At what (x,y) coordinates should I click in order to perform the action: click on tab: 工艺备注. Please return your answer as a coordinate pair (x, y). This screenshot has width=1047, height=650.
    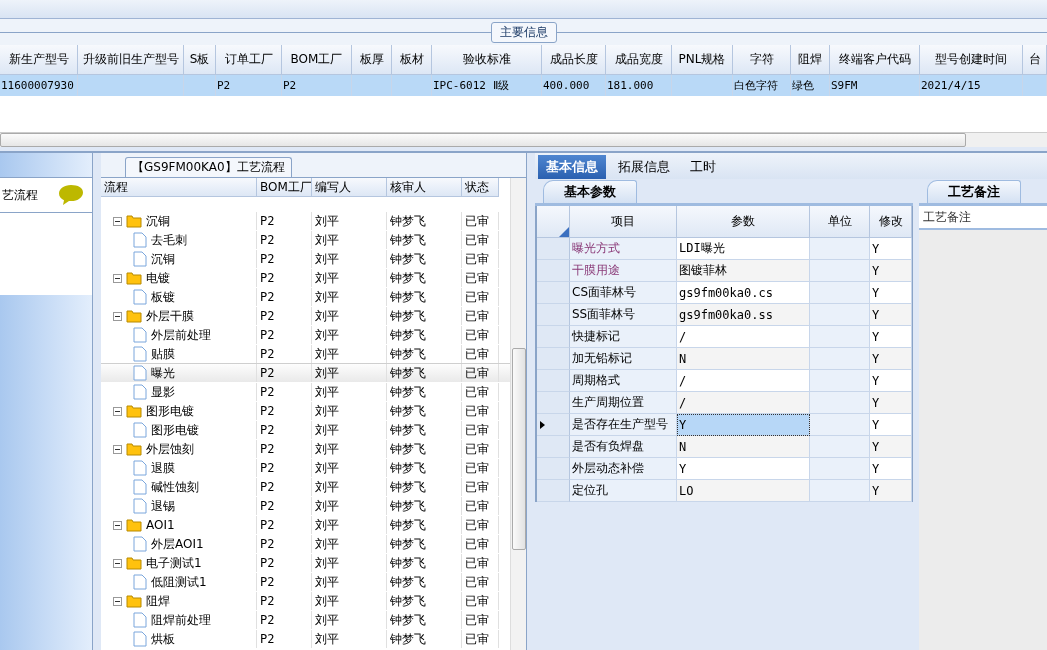
    Looking at the image, I should click on (974, 191).